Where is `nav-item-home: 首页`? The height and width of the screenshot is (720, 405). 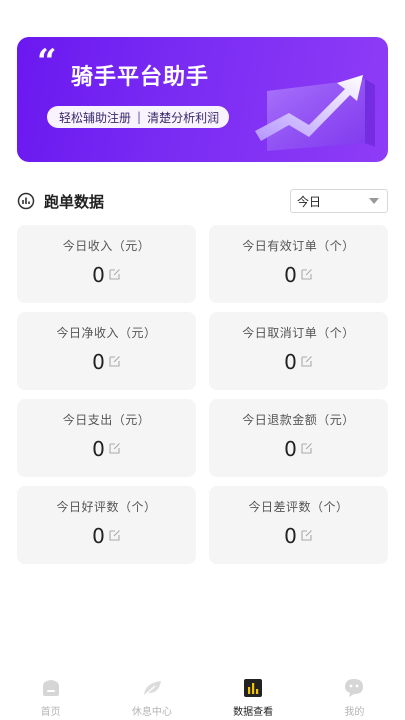
nav-item-home: 首页 is located at coordinates (50, 695).